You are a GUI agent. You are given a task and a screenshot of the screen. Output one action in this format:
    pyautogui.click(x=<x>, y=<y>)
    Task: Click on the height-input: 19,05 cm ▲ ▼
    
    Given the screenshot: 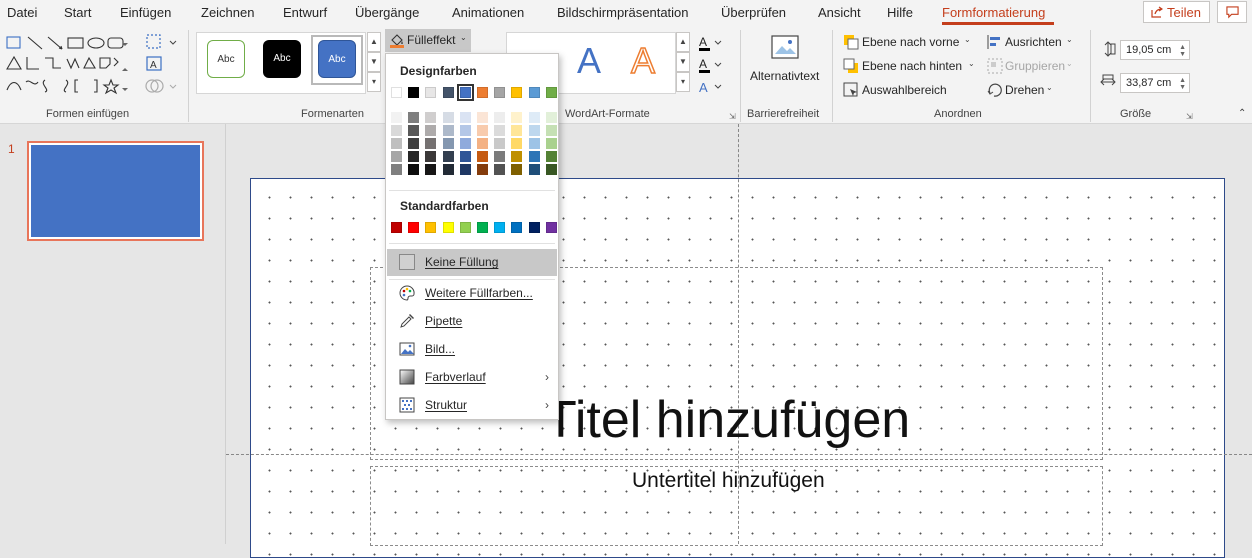 What is the action you would take?
    pyautogui.click(x=1155, y=50)
    